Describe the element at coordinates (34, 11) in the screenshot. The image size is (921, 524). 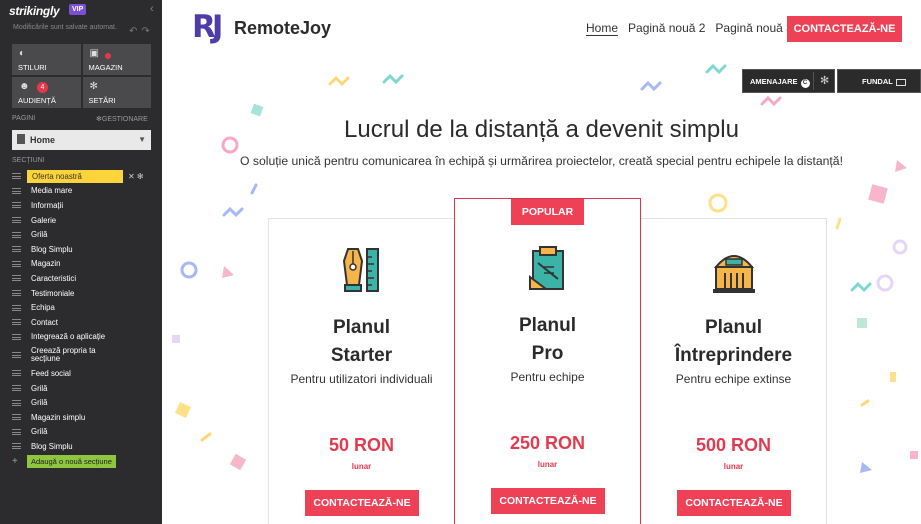
I see `strikingly-logo: strikingly` at that location.